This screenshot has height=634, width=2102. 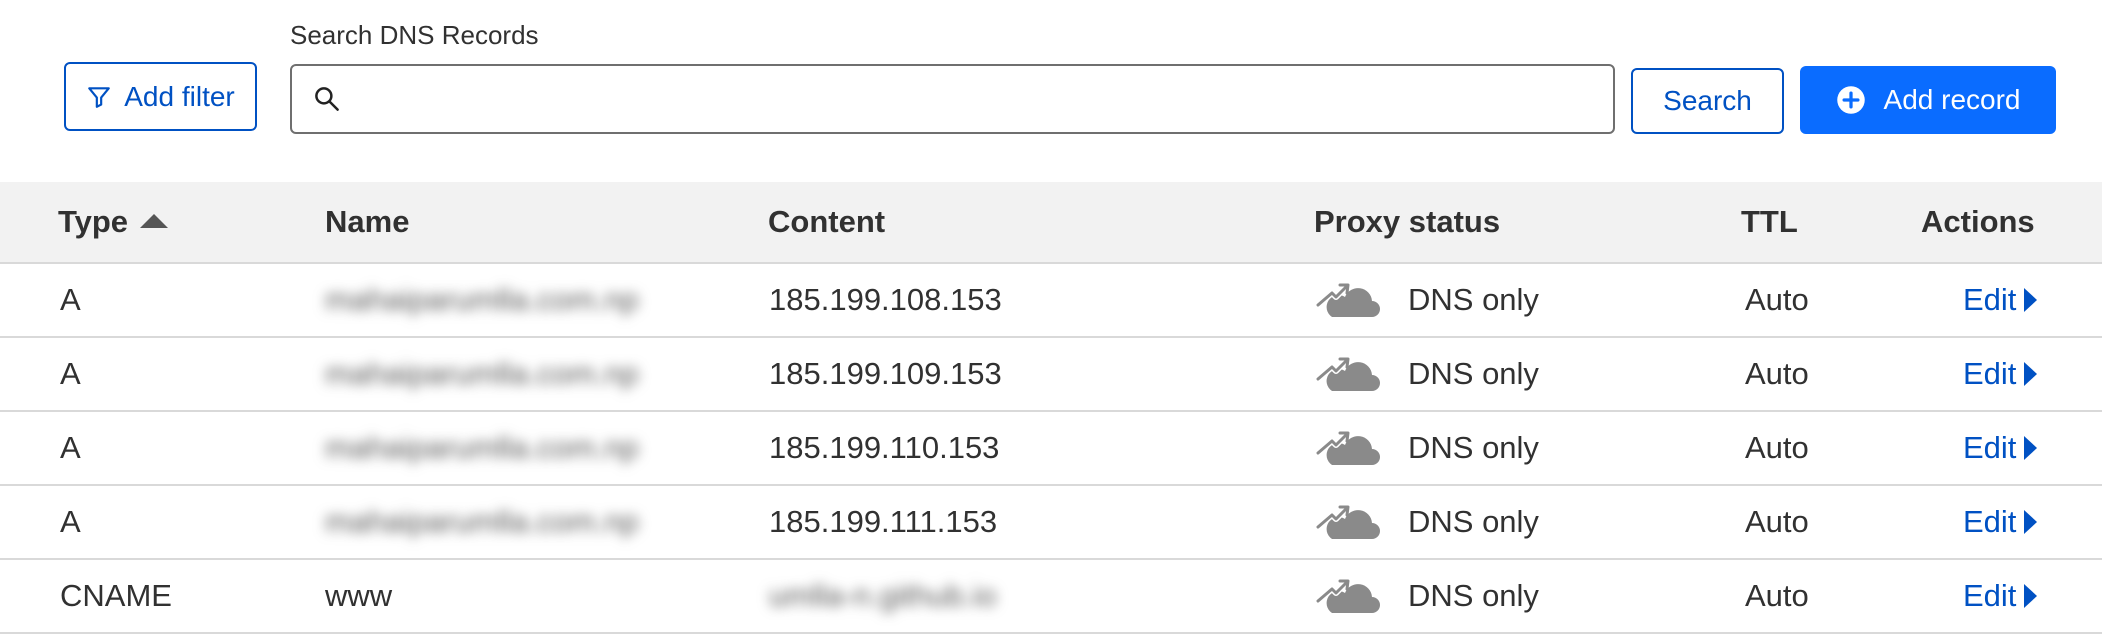 I want to click on filter-icon, so click(x=99, y=97).